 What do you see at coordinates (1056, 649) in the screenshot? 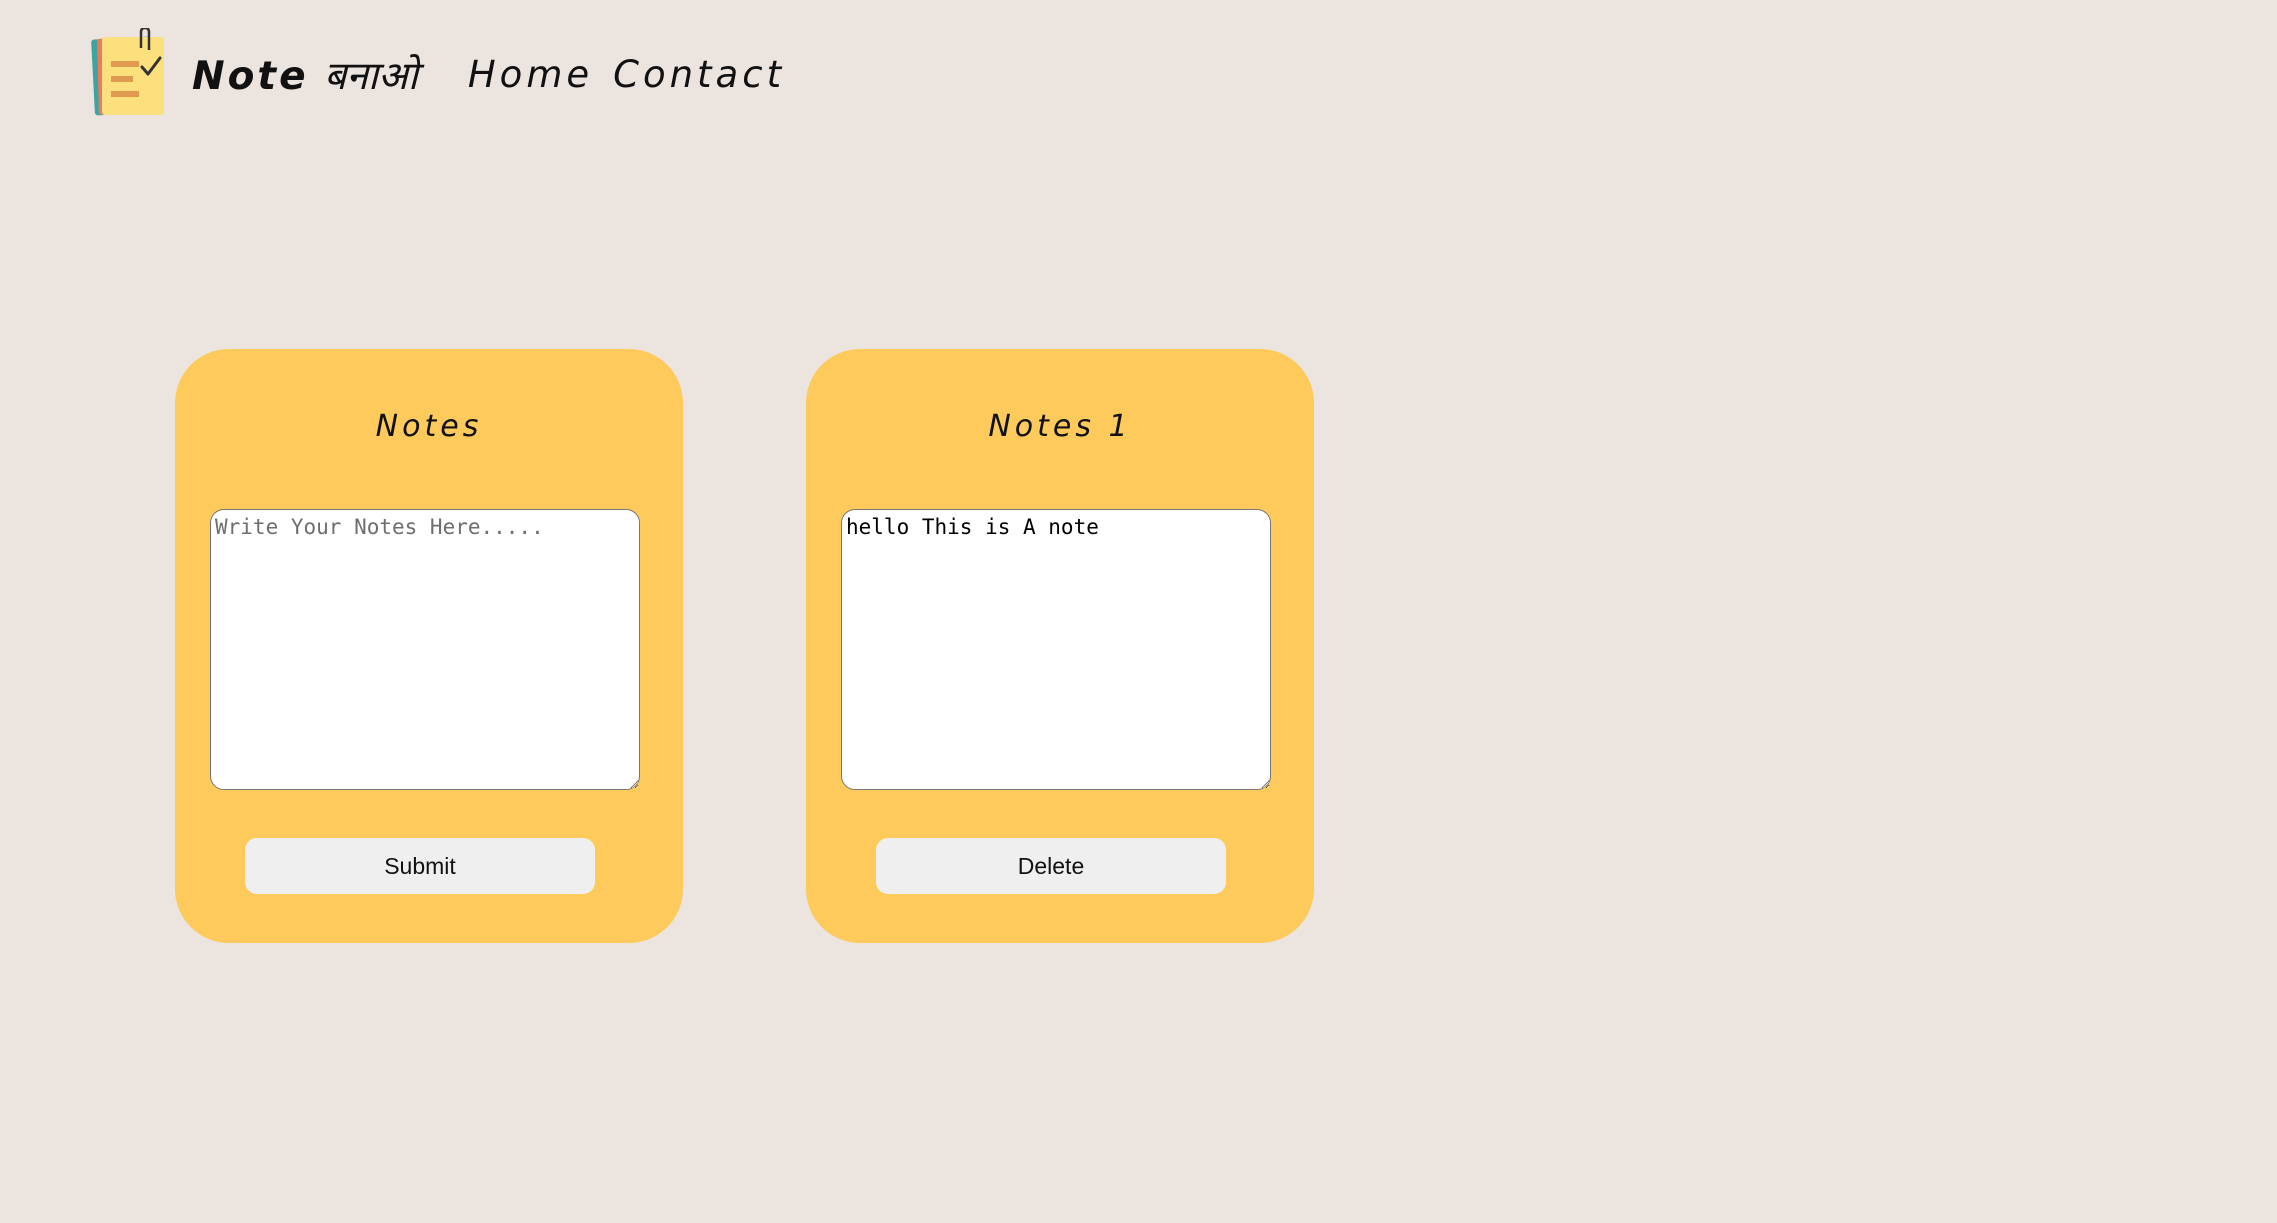
I see `note-textarea: hello This is A note` at bounding box center [1056, 649].